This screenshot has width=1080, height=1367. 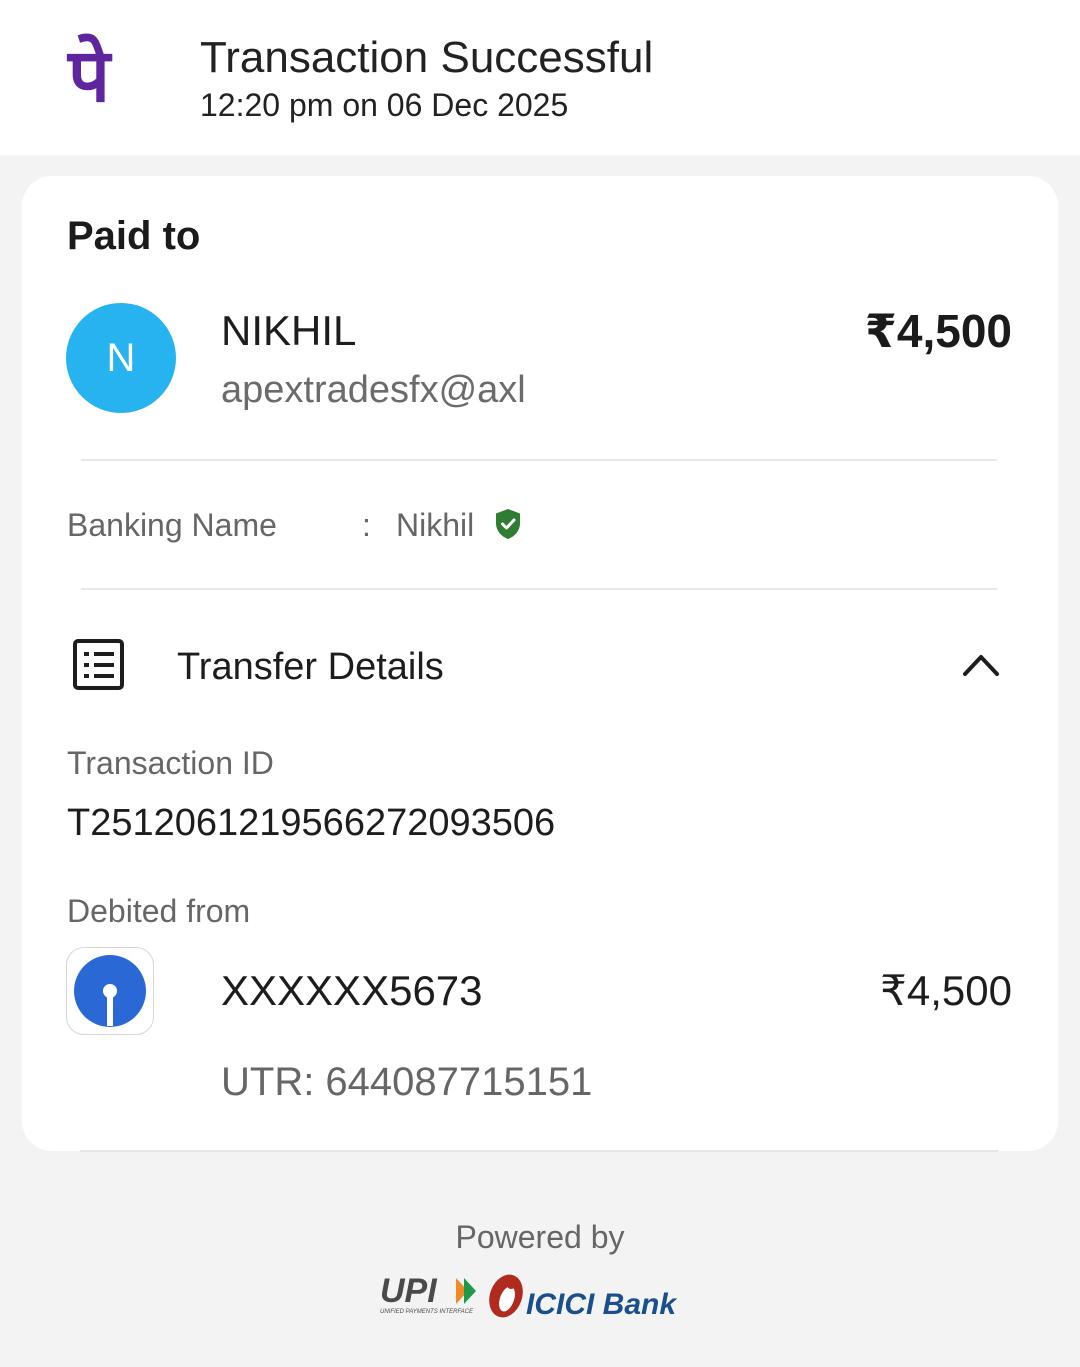 I want to click on icici-bank-logo-icon: ICICI Bank, so click(x=583, y=1297).